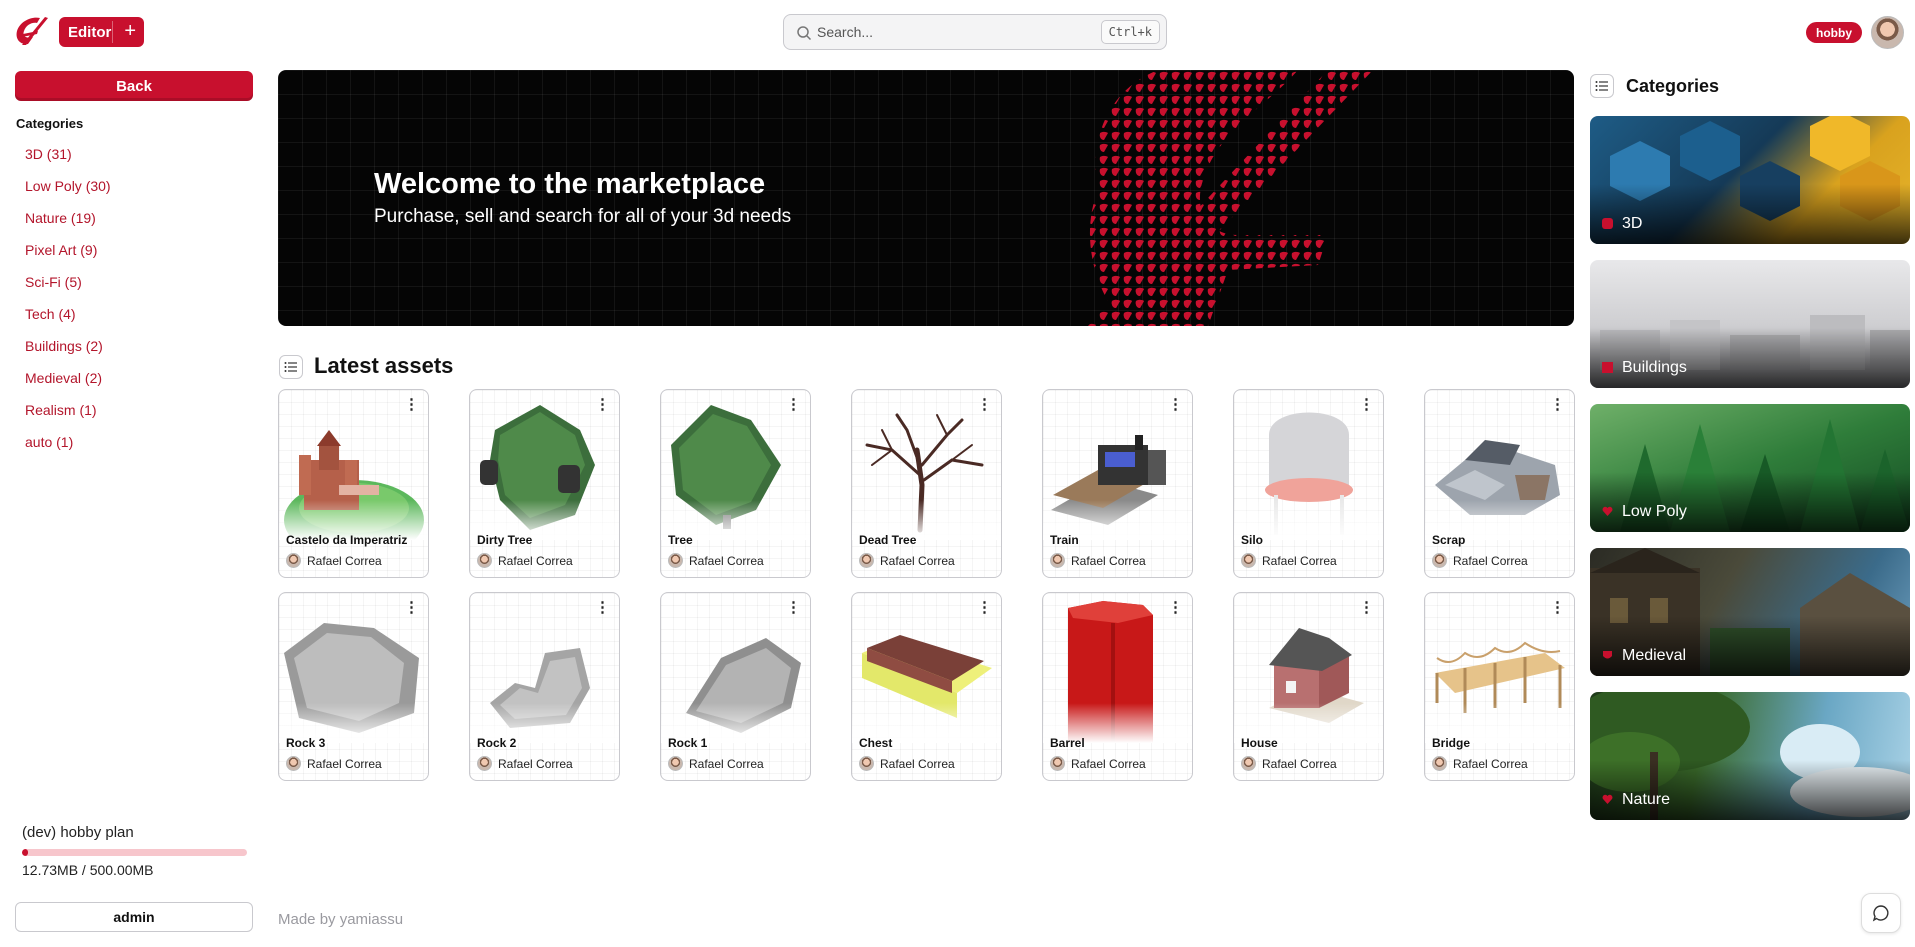 The image size is (1915, 947). Describe the element at coordinates (68, 384) in the screenshot. I see `sidebar-item-medieval: Medieval (2)` at that location.